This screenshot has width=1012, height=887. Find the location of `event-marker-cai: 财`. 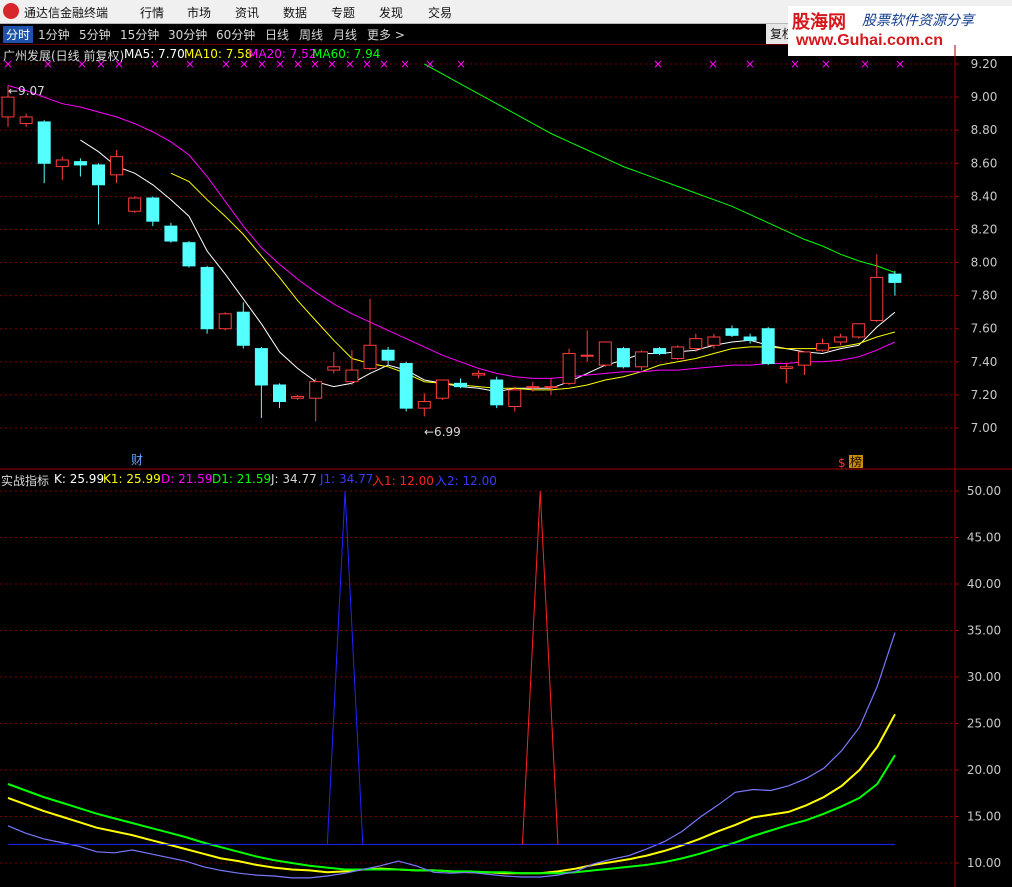

event-marker-cai: 财 is located at coordinates (137, 460).